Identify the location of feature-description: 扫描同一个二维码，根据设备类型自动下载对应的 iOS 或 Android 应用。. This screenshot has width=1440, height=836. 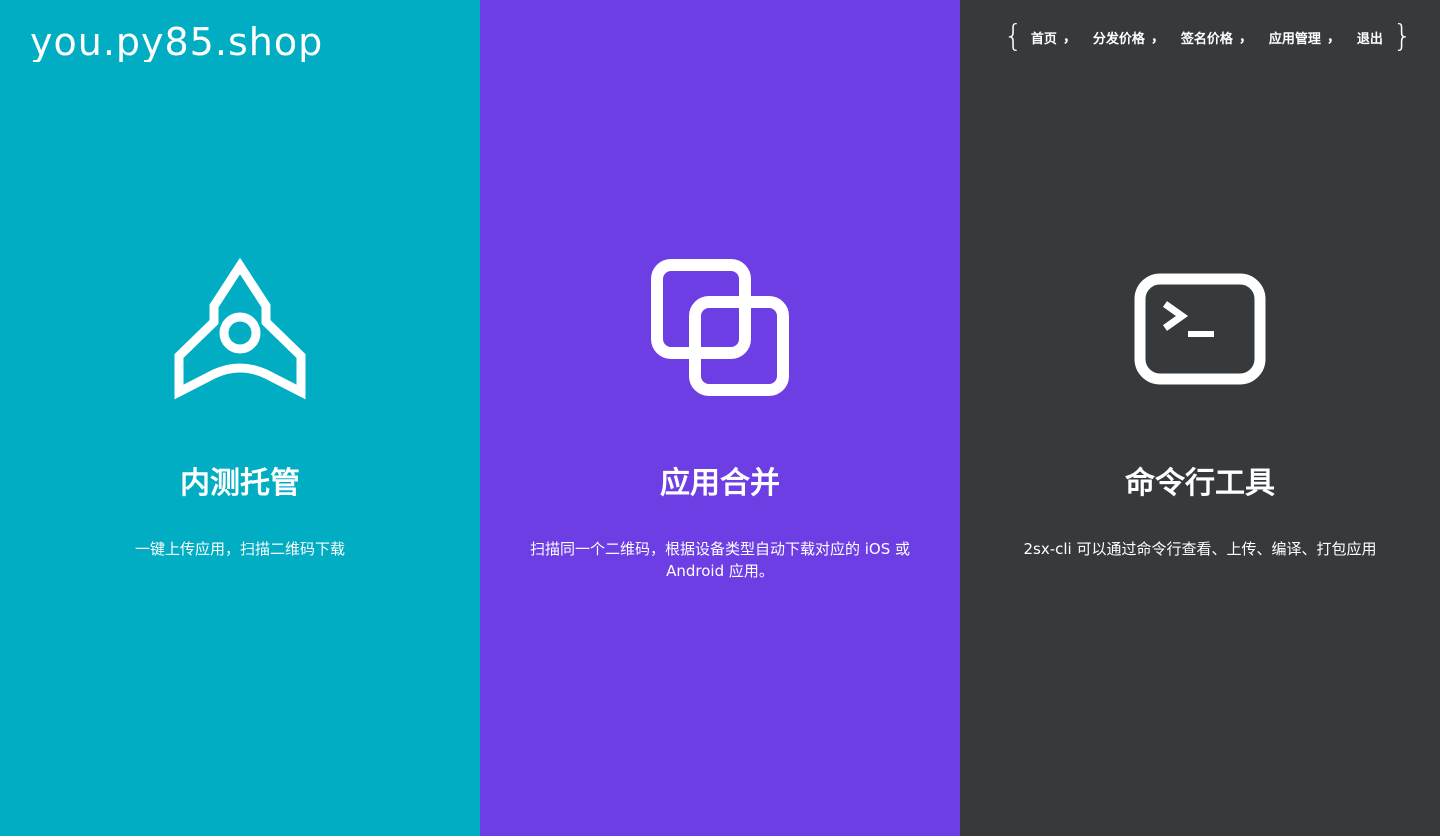
(720, 560).